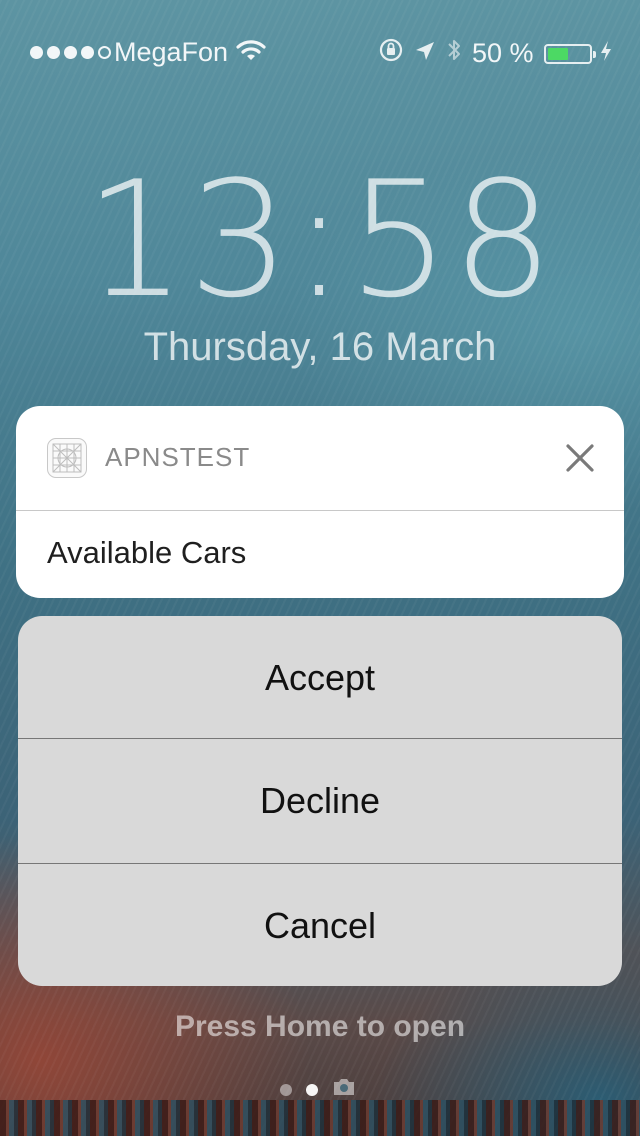 The height and width of the screenshot is (1136, 640). Describe the element at coordinates (147, 552) in the screenshot. I see `notification-message: Available Cars` at that location.